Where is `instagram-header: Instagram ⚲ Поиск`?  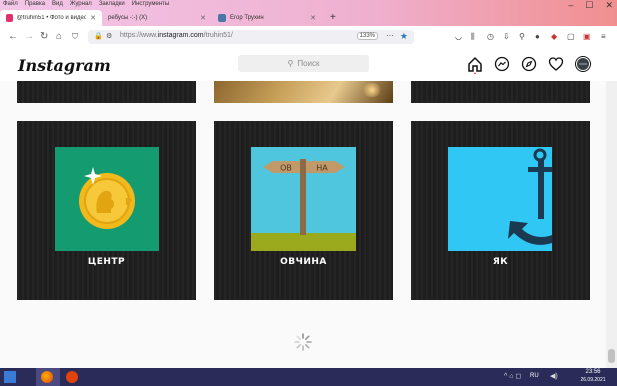 instagram-header: Instagram ⚲ Поиск is located at coordinates (308, 65).